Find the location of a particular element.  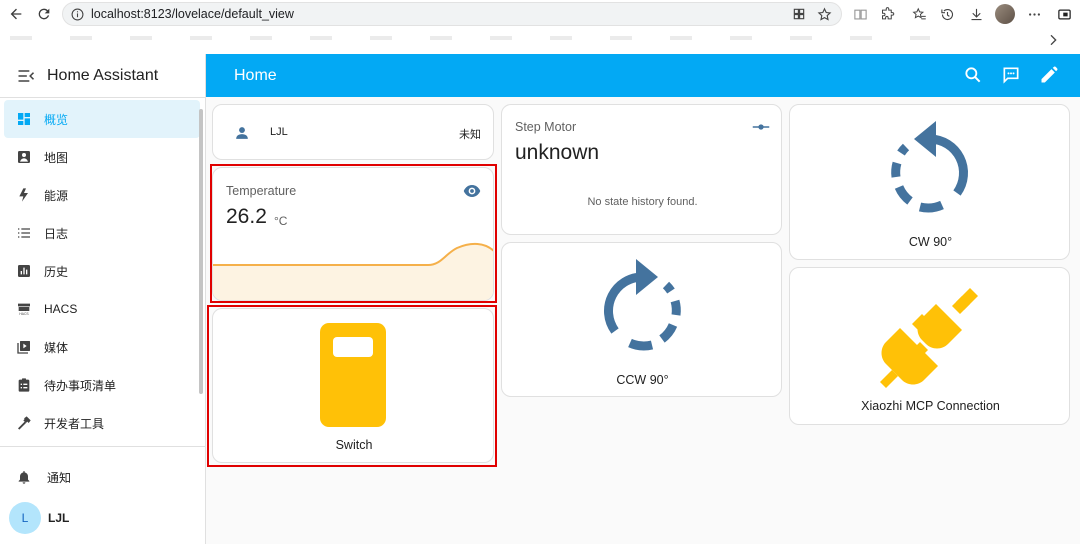

history-icon is located at coordinates (947, 14).